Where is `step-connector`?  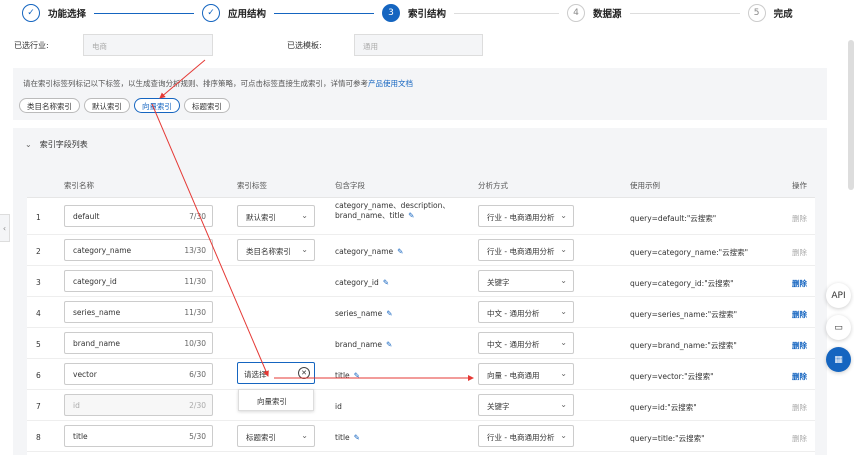
step-connector is located at coordinates (144, 13).